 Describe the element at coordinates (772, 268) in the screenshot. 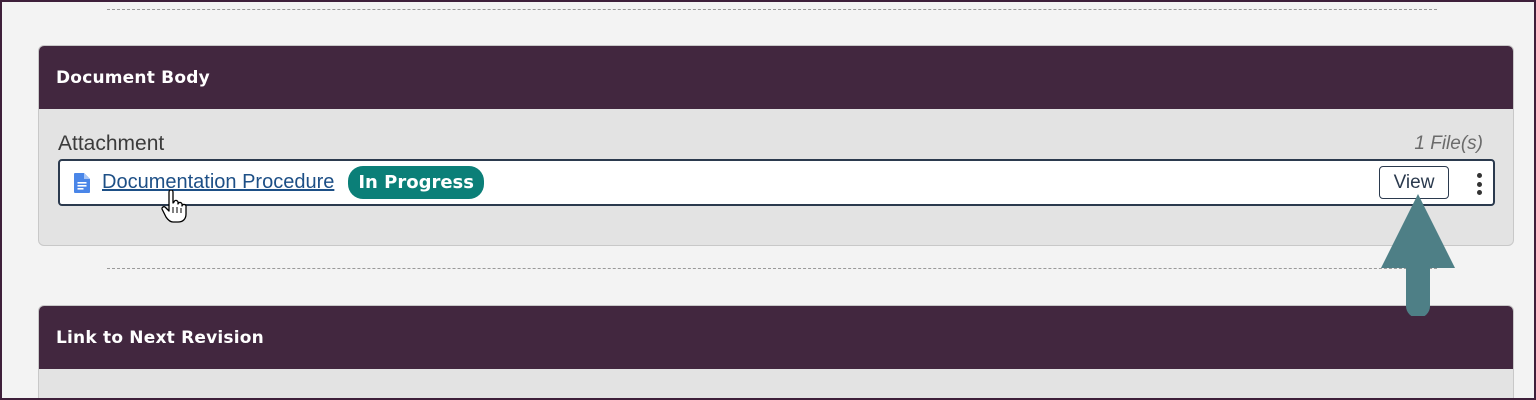

I see `divider-middle` at that location.